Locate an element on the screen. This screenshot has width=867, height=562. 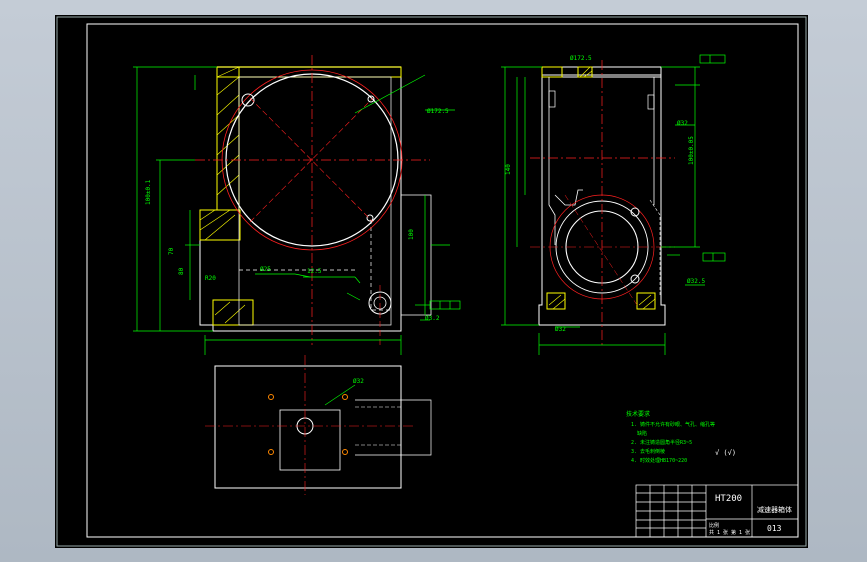
notes-line-2: 缺陷 is located at coordinates (642, 433).